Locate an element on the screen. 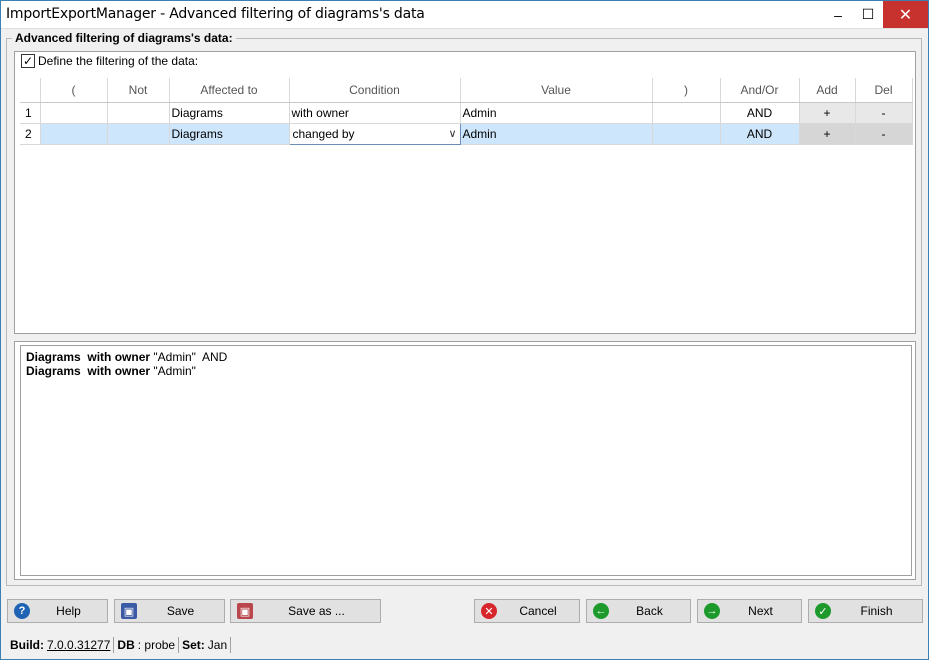 This screenshot has height=660, width=929. condition-dropdown: changed by ∨ is located at coordinates (374, 133).